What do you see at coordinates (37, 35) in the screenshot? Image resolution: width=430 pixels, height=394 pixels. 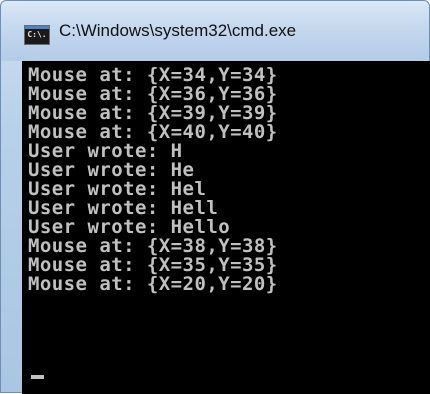 I see `cmd-console-icon: C:\.` at bounding box center [37, 35].